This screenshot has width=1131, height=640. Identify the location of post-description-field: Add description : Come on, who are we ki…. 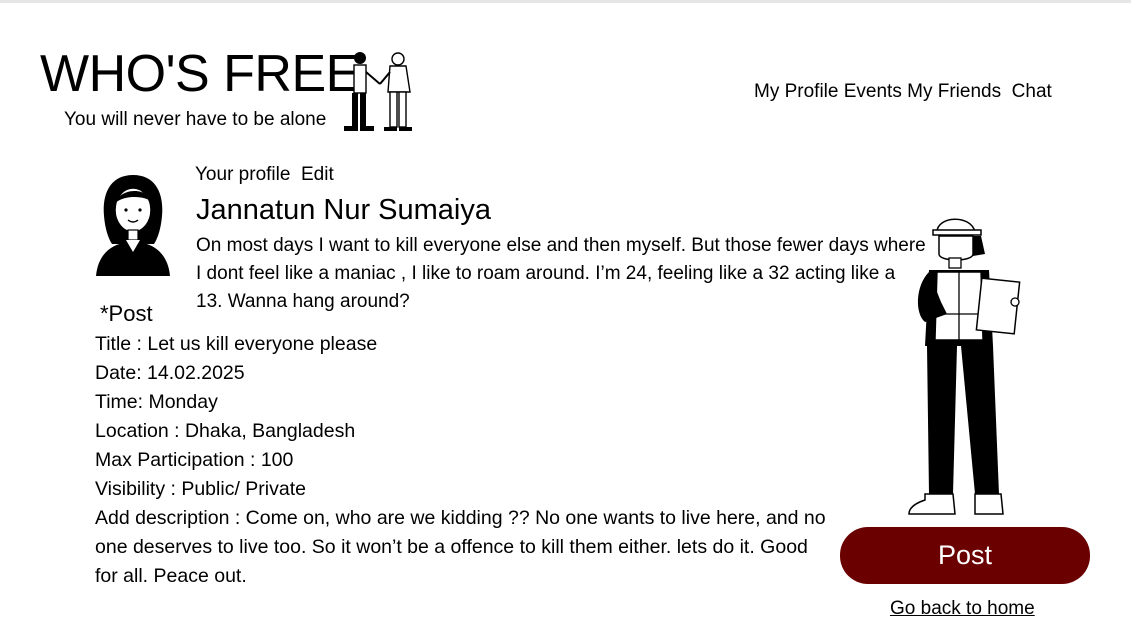
(462, 547).